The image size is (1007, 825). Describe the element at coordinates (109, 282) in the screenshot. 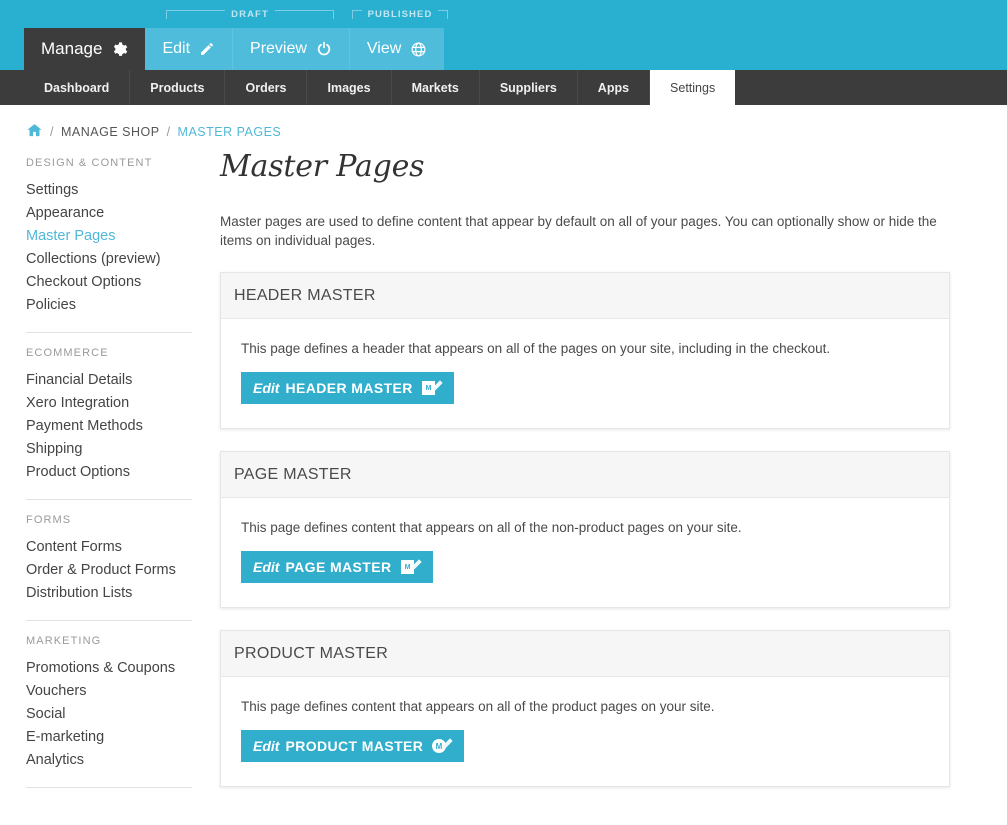

I see `sidebar-item-checkout-options: Checkout Options` at that location.